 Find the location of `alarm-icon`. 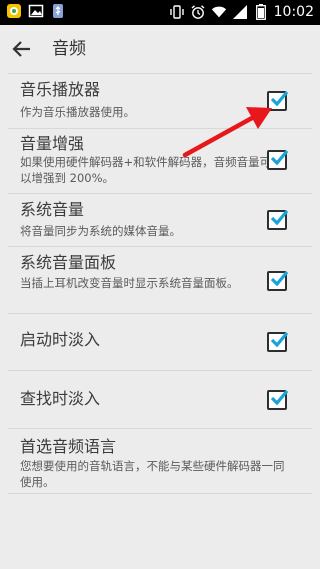

alarm-icon is located at coordinates (198, 12).